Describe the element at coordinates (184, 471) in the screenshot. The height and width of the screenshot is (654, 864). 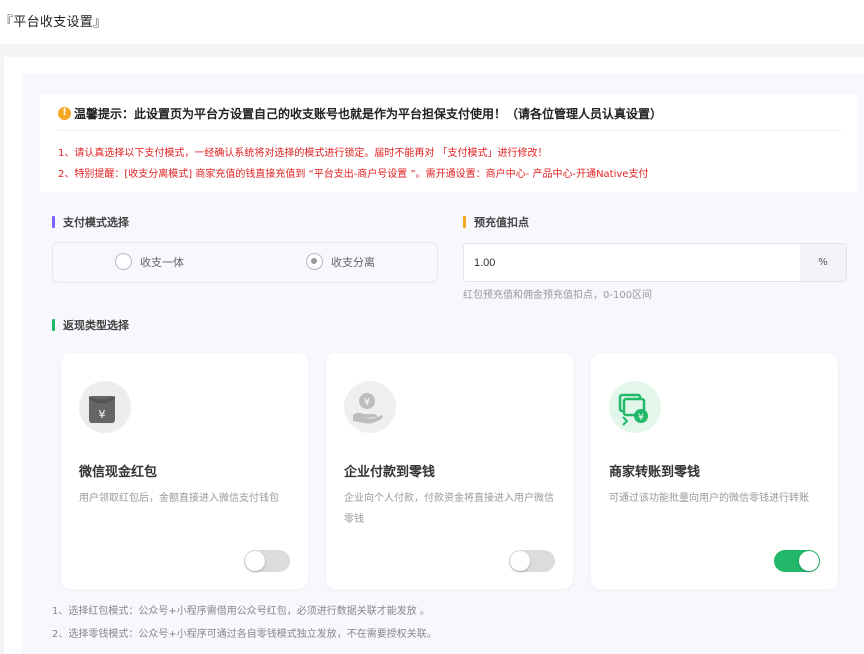
I see `cashback-card-red-envelope: ¥ 微信现金红包 用户领取红包后，金额直接进入微信支付钱包` at that location.